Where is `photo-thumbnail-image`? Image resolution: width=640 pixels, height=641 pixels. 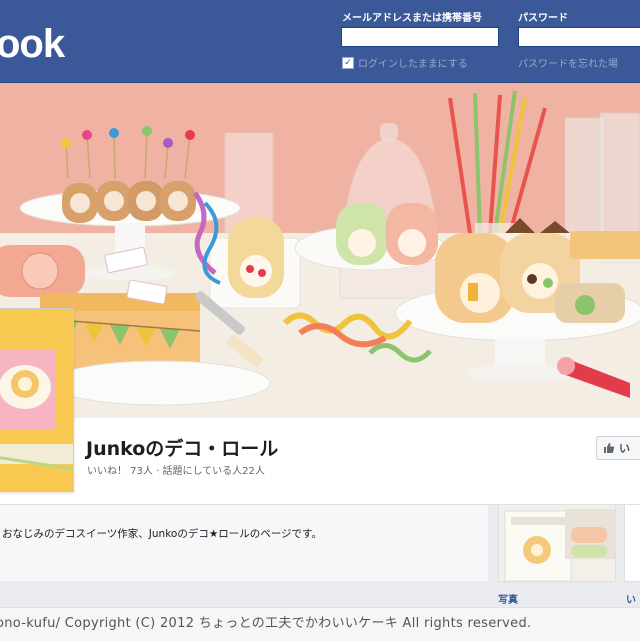 photo-thumbnail-image is located at coordinates (557, 543).